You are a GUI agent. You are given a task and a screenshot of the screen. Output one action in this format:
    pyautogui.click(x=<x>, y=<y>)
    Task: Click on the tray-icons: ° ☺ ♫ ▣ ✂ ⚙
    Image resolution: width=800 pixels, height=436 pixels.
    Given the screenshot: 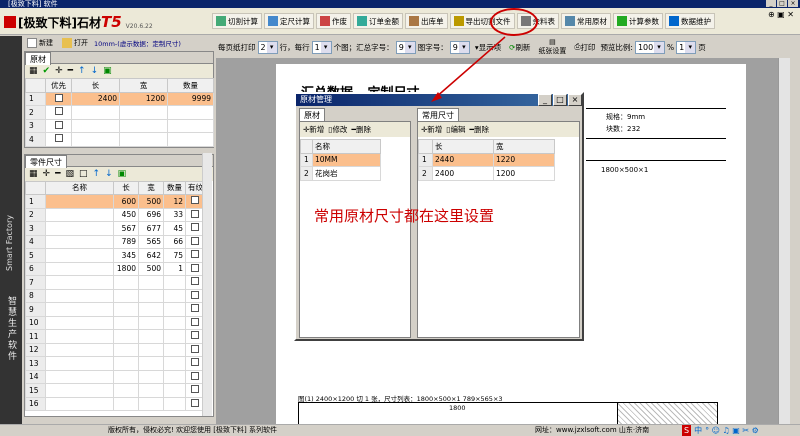 What is the action you would take?
    pyautogui.click(x=732, y=430)
    